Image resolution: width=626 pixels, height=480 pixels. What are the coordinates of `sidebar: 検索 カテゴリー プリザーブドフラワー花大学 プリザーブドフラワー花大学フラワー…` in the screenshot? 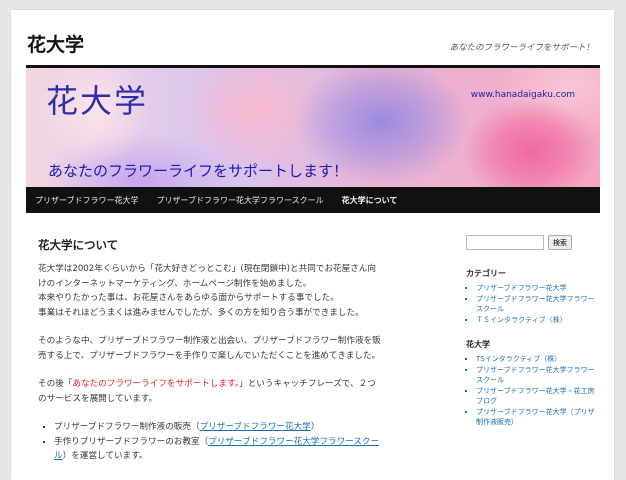 It's located at (533, 338).